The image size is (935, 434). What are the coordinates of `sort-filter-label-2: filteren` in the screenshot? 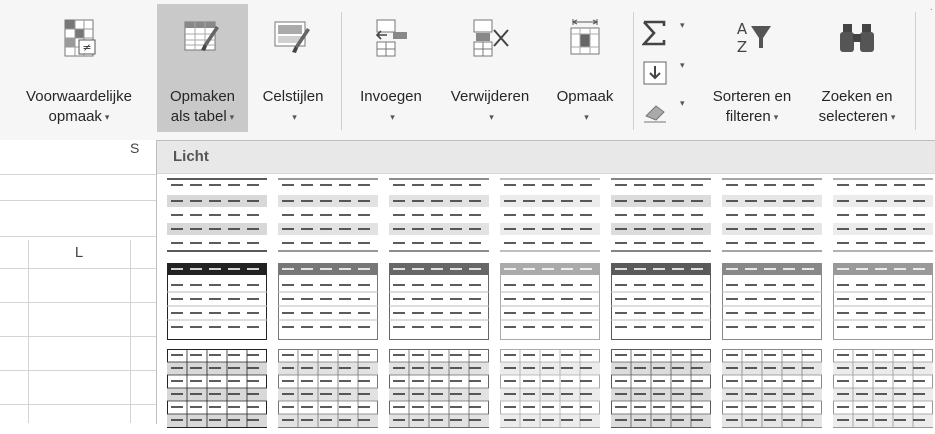 It's located at (748, 116).